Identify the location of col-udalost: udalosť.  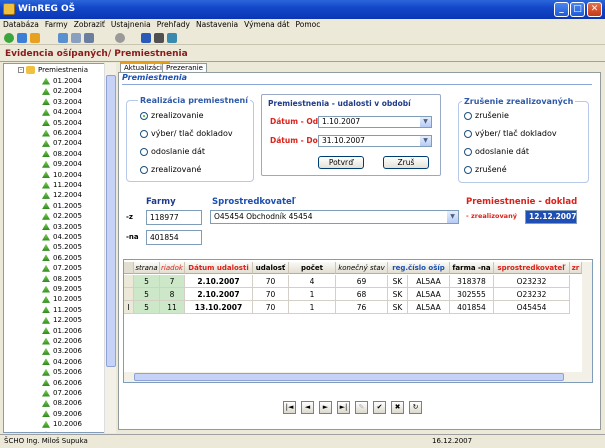
(271, 268).